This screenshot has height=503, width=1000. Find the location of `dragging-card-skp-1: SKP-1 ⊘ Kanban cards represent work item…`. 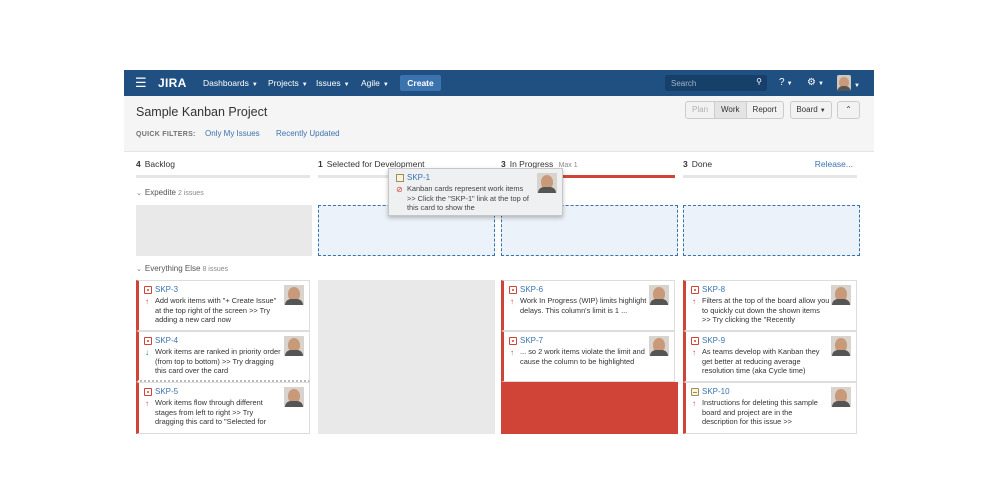

dragging-card-skp-1: SKP-1 ⊘ Kanban cards represent work item… is located at coordinates (475, 192).